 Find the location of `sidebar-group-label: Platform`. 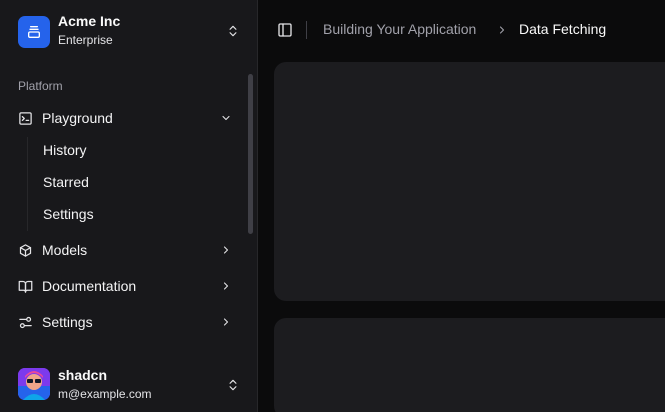

sidebar-group-label: Platform is located at coordinates (40, 86).